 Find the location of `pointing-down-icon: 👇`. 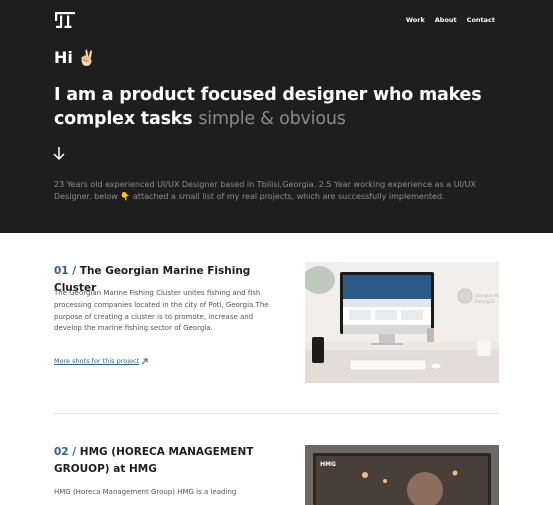

pointing-down-icon: 👇 is located at coordinates (125, 196).